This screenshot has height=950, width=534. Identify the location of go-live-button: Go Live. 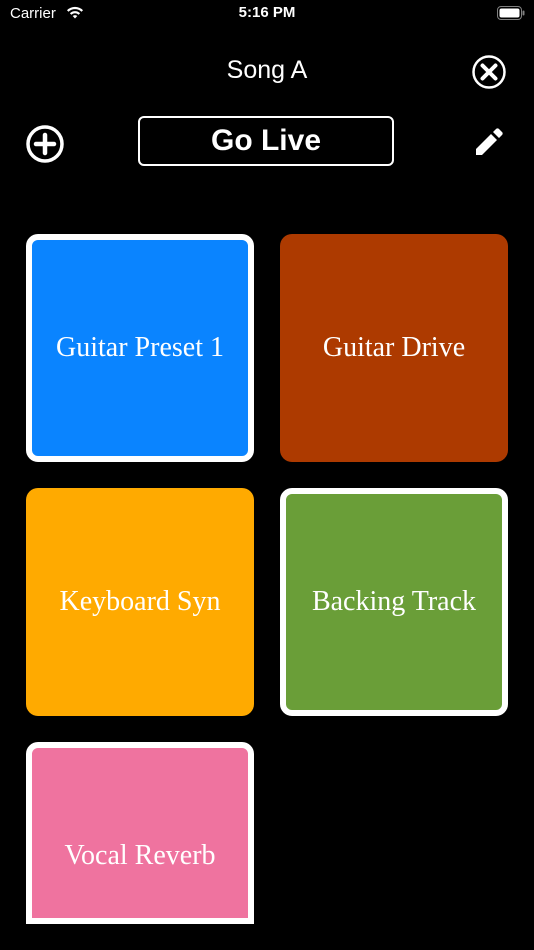
(266, 141).